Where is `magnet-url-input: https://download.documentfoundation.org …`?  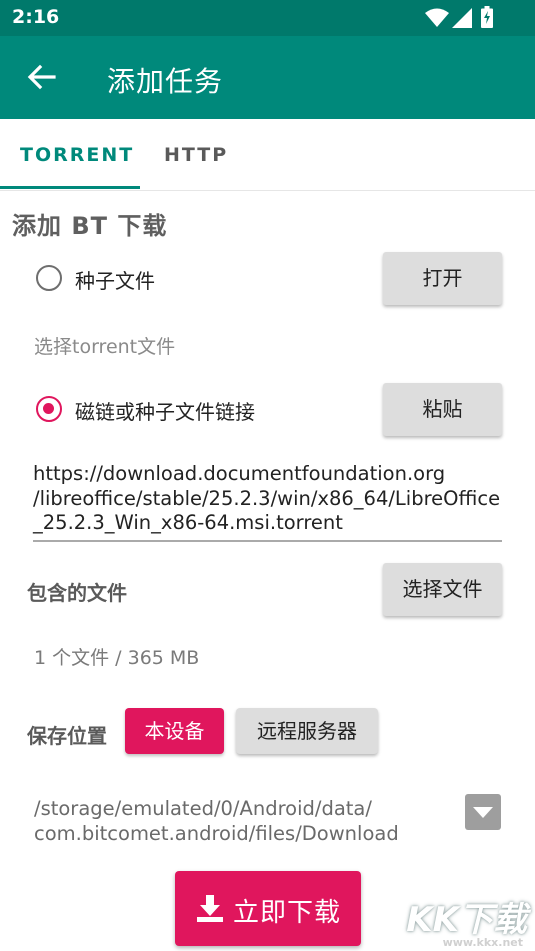
magnet-url-input: https://download.documentfoundation.org … is located at coordinates (267, 502).